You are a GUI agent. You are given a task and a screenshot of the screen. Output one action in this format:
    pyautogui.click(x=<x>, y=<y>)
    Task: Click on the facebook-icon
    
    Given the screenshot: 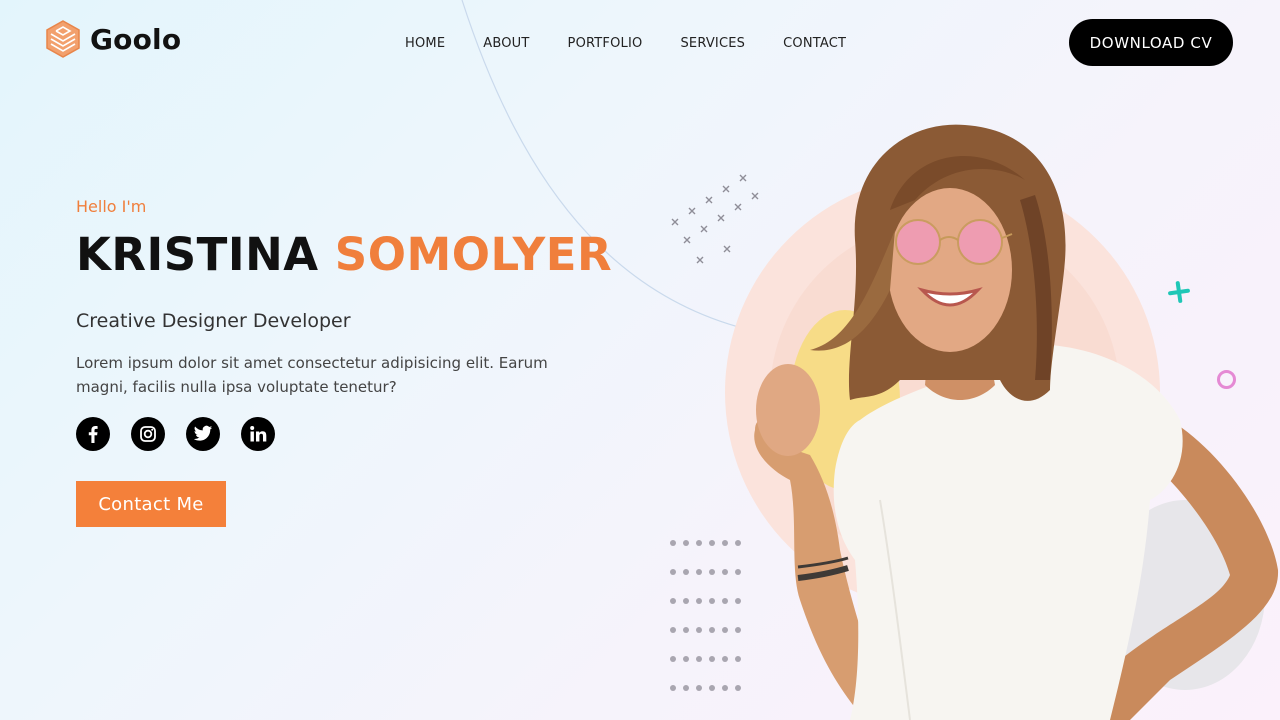 What is the action you would take?
    pyautogui.click(x=93, y=434)
    